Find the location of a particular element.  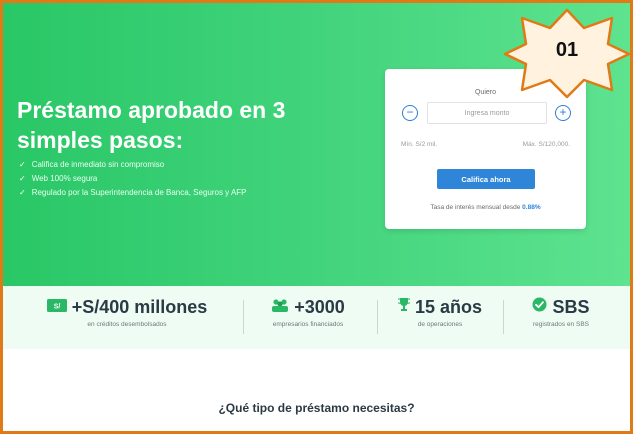

stat-item-years: 15 años de operaciones is located at coordinates (440, 312).